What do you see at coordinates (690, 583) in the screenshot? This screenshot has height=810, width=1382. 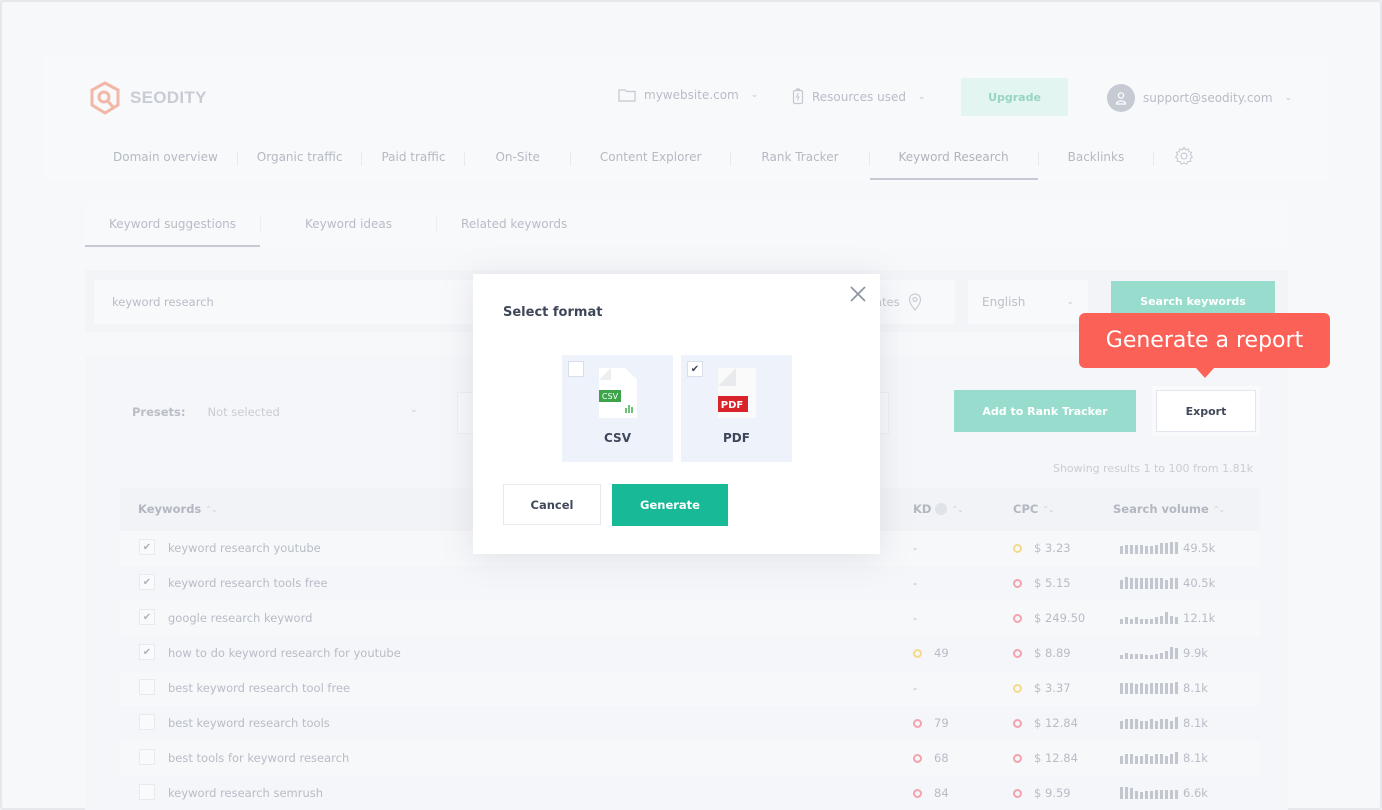 I see `table-row: ✔ keyword research tools free - $ 5.15 40.5k` at bounding box center [690, 583].